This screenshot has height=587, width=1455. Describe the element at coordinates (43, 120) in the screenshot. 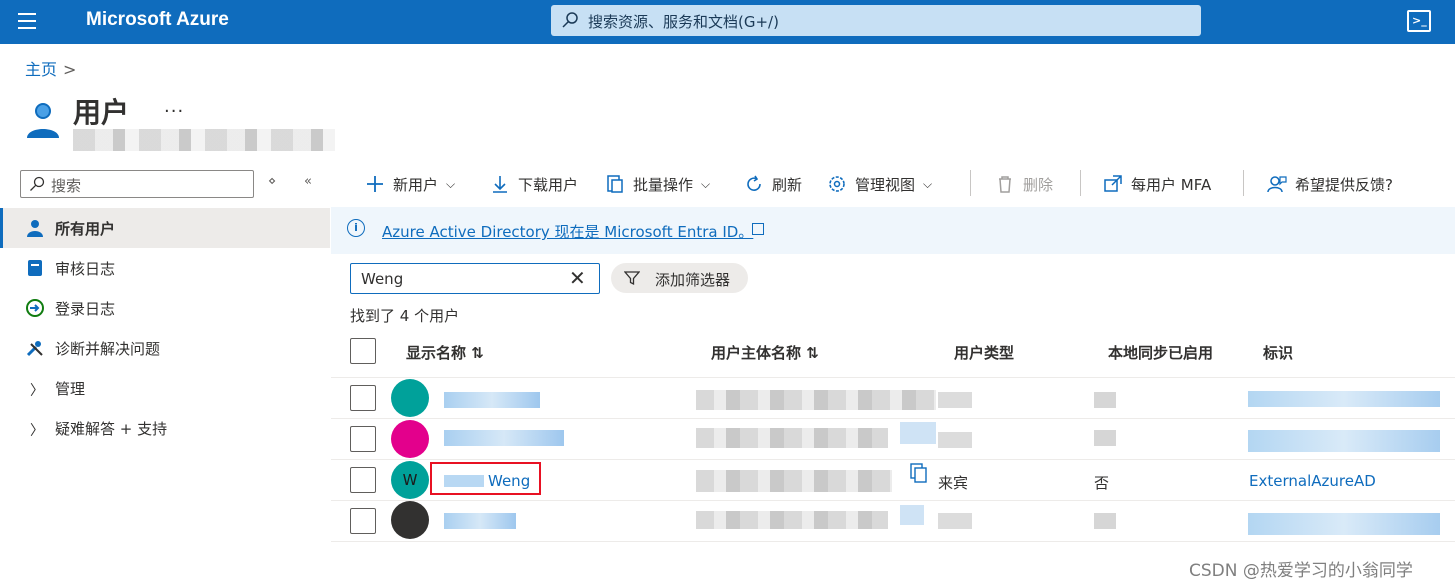

I see `users-page-icon` at that location.